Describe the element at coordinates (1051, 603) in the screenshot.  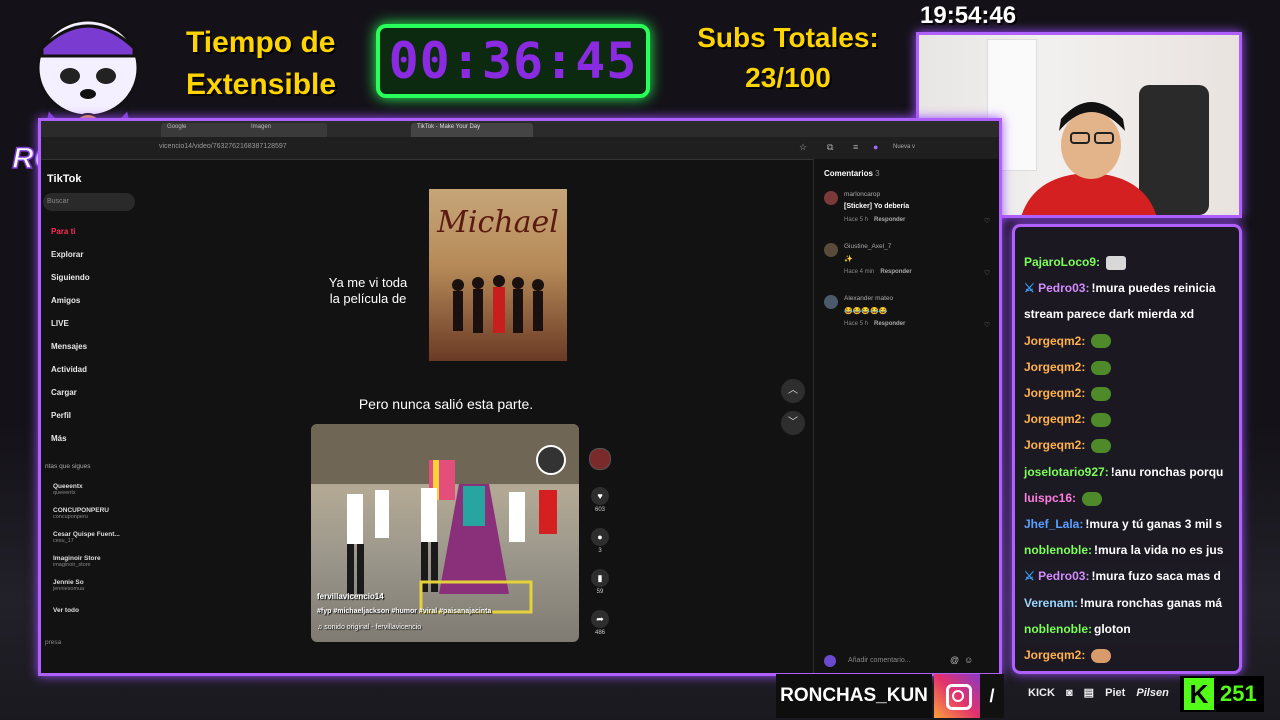
I see `chat-username: Verenam:` at that location.